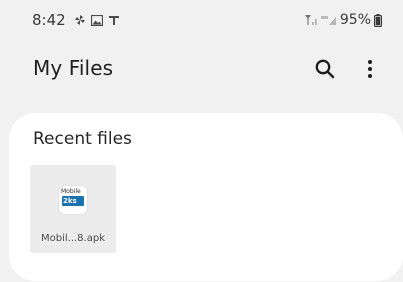 This screenshot has width=403, height=282. What do you see at coordinates (82, 139) in the screenshot?
I see `recent-files-heading: Recent files` at bounding box center [82, 139].